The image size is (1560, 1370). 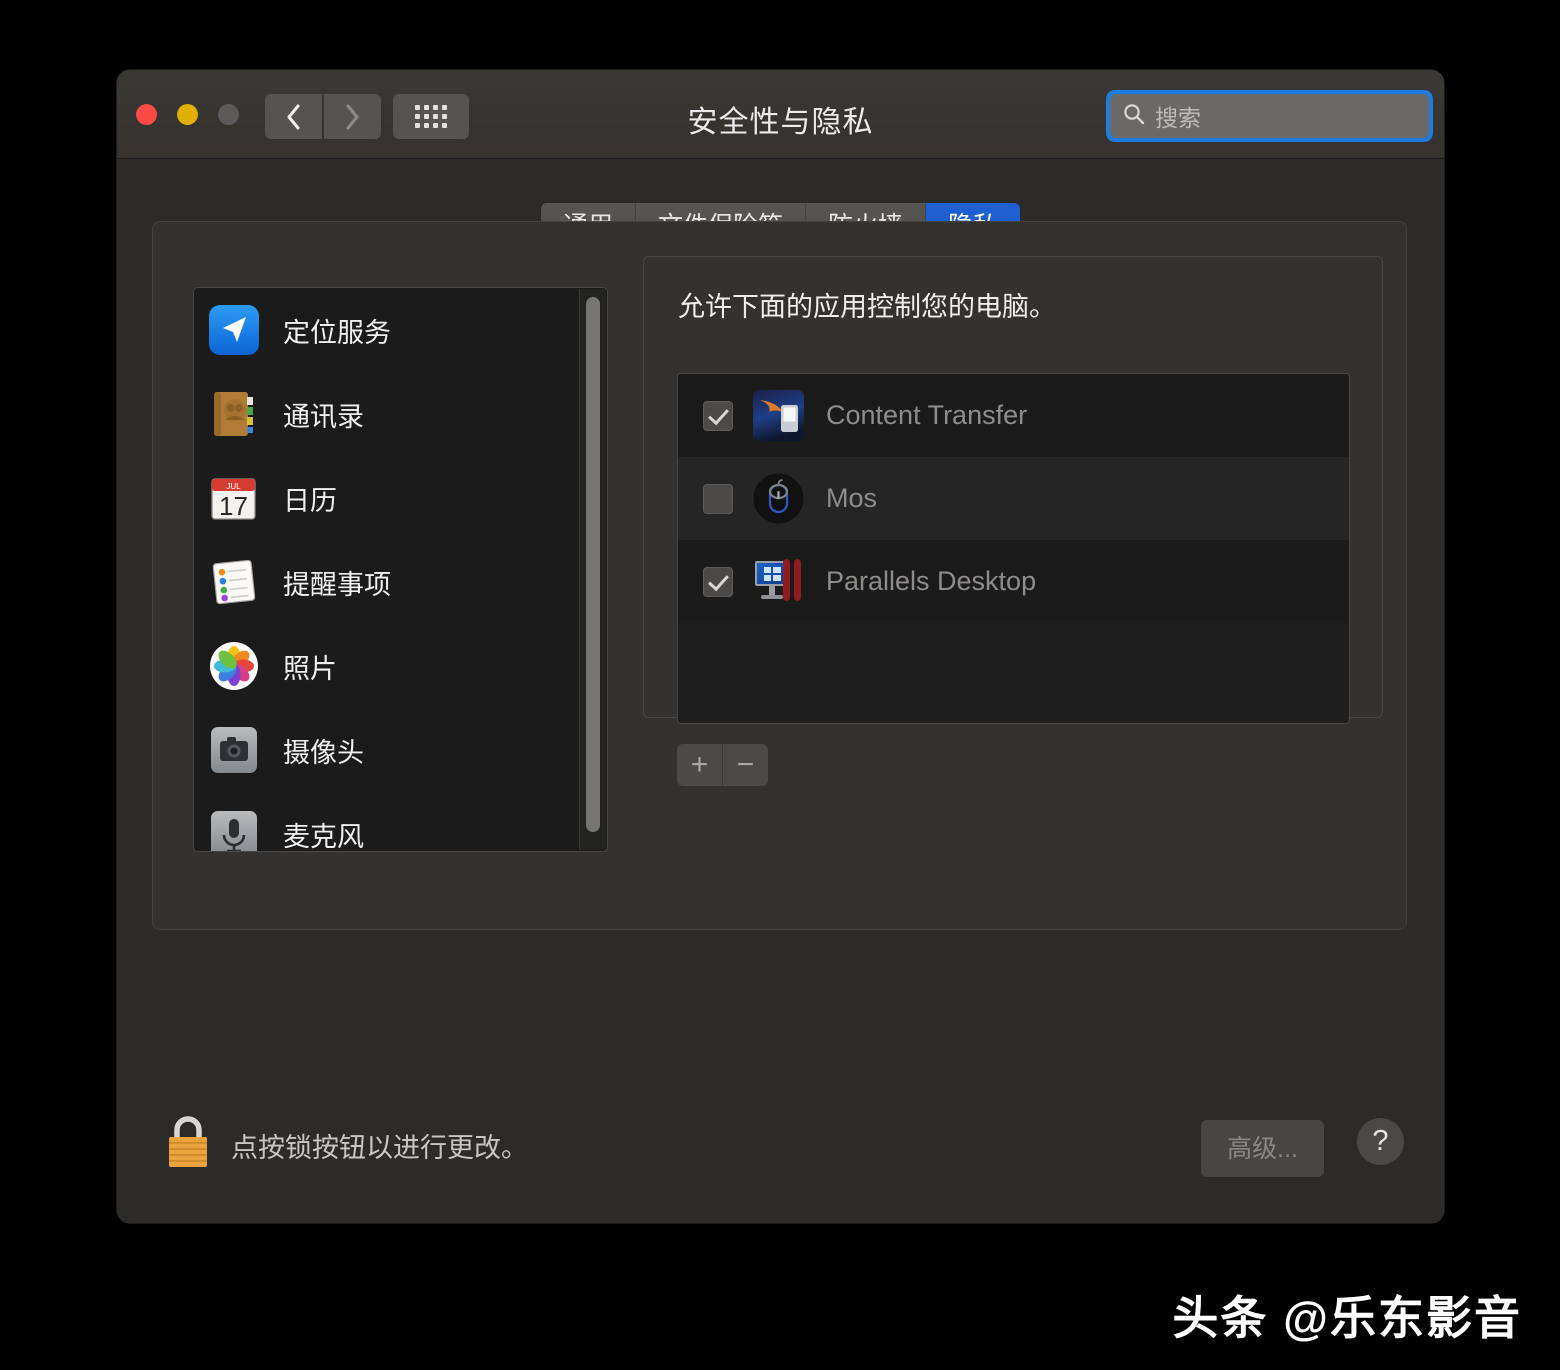 What do you see at coordinates (400, 498) in the screenshot?
I see `sidebar-item-calendar: JUL 17 日历` at bounding box center [400, 498].